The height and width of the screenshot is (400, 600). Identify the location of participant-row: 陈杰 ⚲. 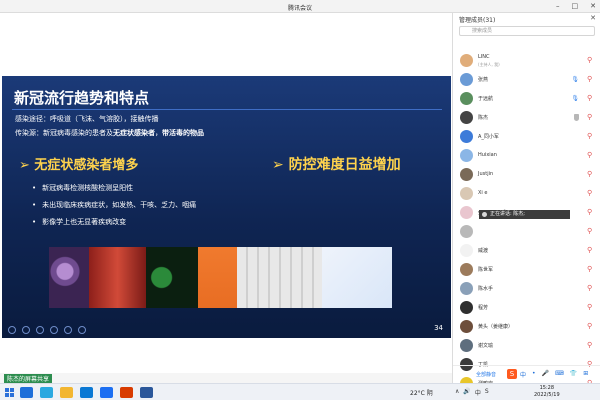
(526, 117).